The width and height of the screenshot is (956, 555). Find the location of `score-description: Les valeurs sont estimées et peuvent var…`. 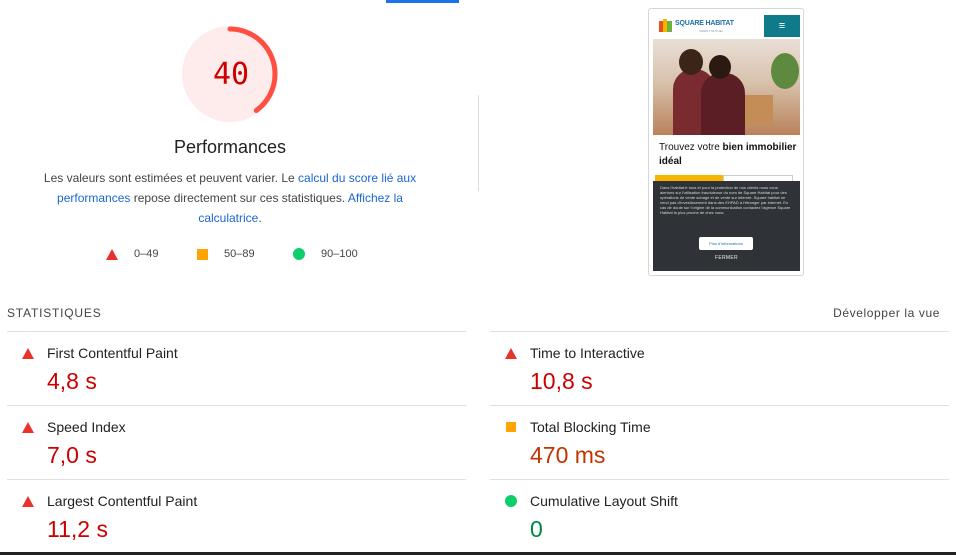

score-description: Les valeurs sont estimées et peuvent var… is located at coordinates (230, 198).